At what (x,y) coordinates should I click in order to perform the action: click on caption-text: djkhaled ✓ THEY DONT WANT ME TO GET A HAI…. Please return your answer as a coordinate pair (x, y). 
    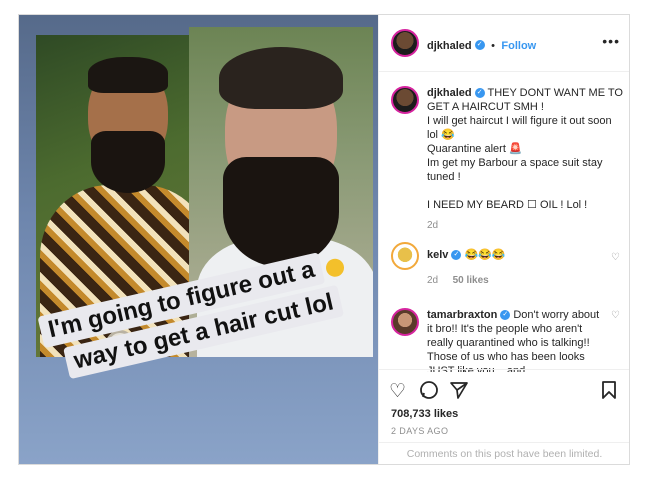
    Looking at the image, I should click on (525, 149).